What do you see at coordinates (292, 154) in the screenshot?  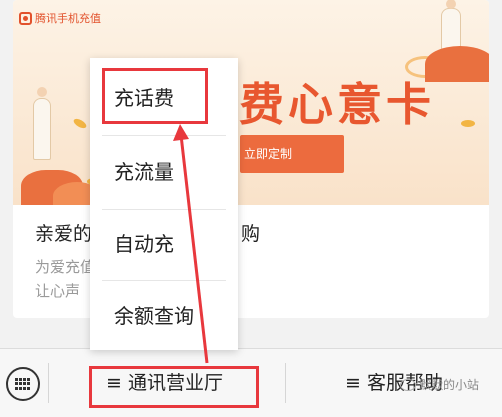 I see `customize-button: 立即定制` at bounding box center [292, 154].